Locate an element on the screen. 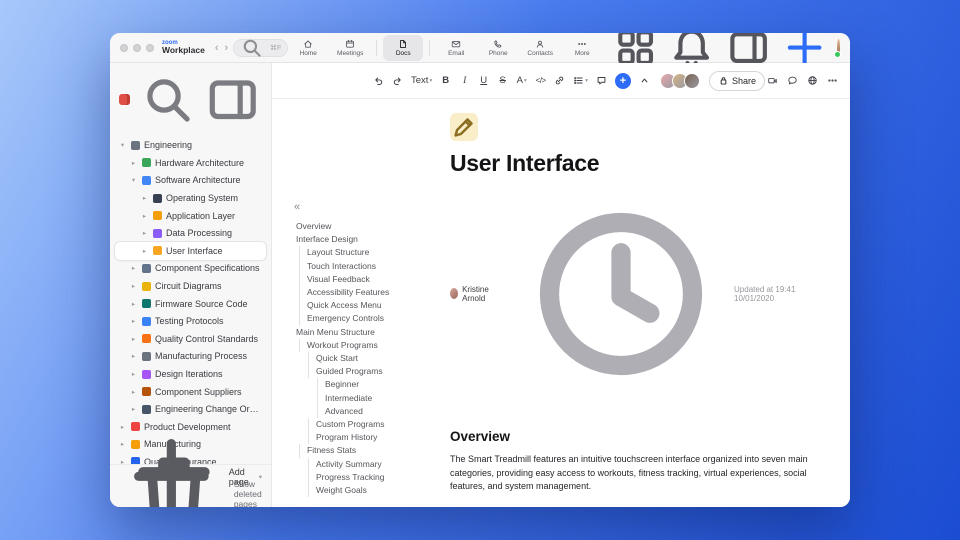  global-search-input: Search ⌘F is located at coordinates (261, 47).